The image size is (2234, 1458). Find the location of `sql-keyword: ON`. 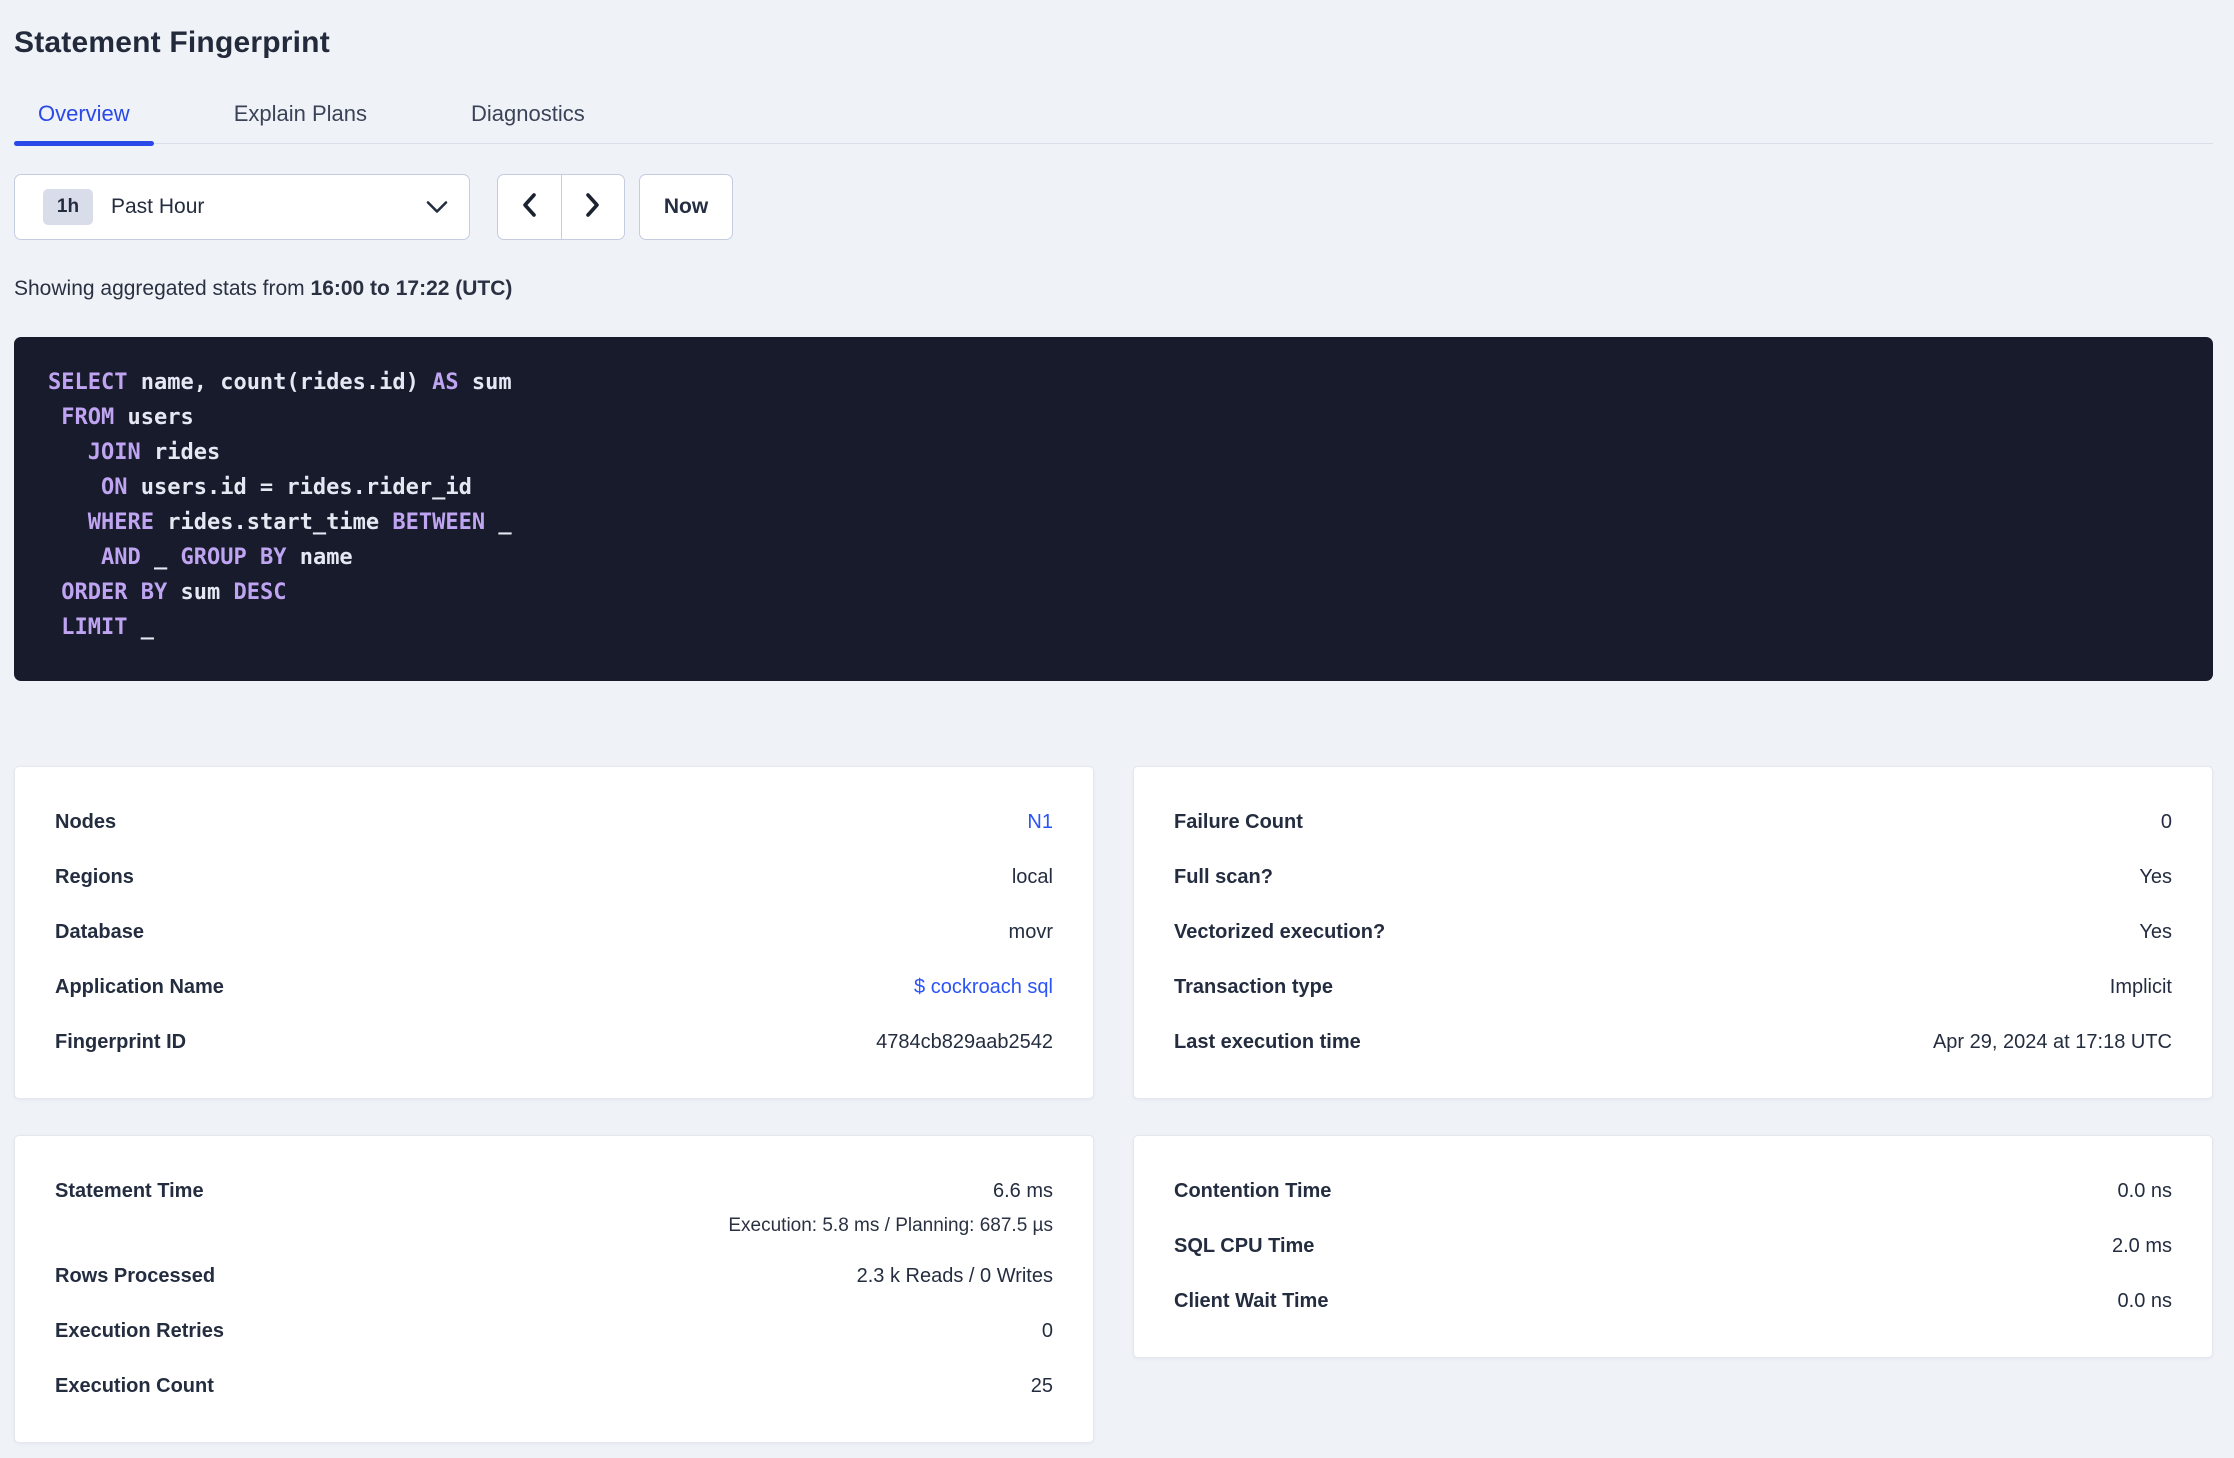

sql-keyword: ON is located at coordinates (114, 487).